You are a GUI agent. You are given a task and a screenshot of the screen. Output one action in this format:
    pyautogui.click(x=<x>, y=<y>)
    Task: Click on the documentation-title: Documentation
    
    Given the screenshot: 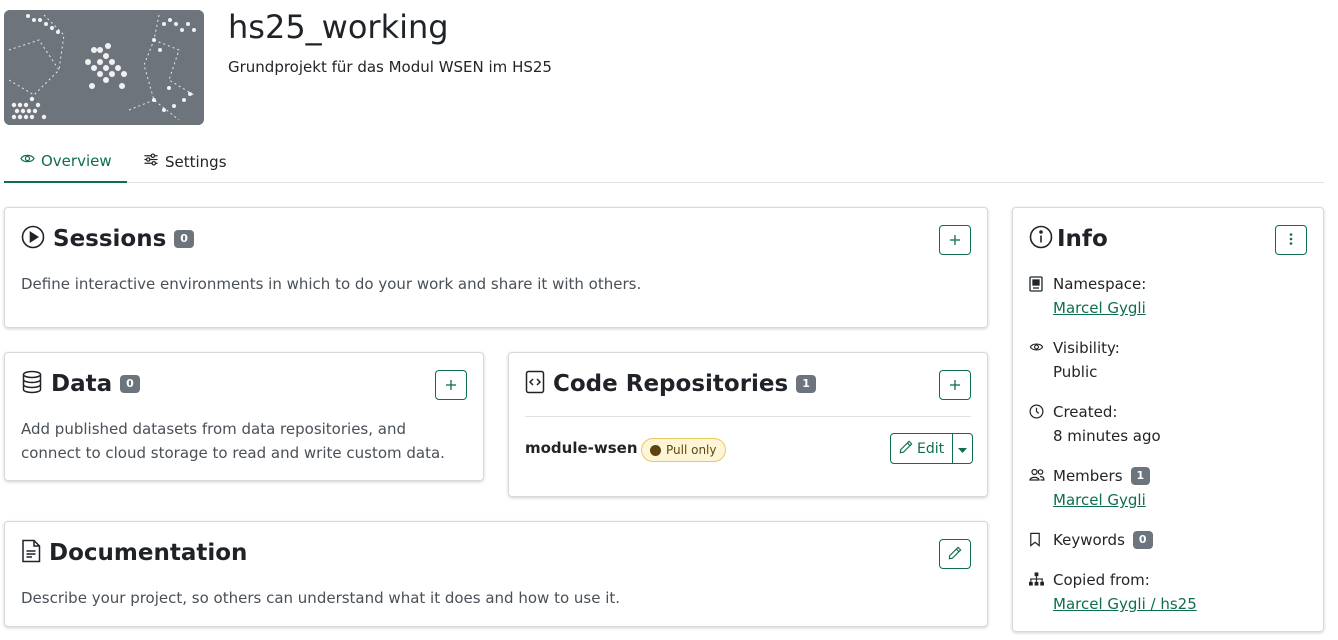 What is the action you would take?
    pyautogui.click(x=148, y=553)
    